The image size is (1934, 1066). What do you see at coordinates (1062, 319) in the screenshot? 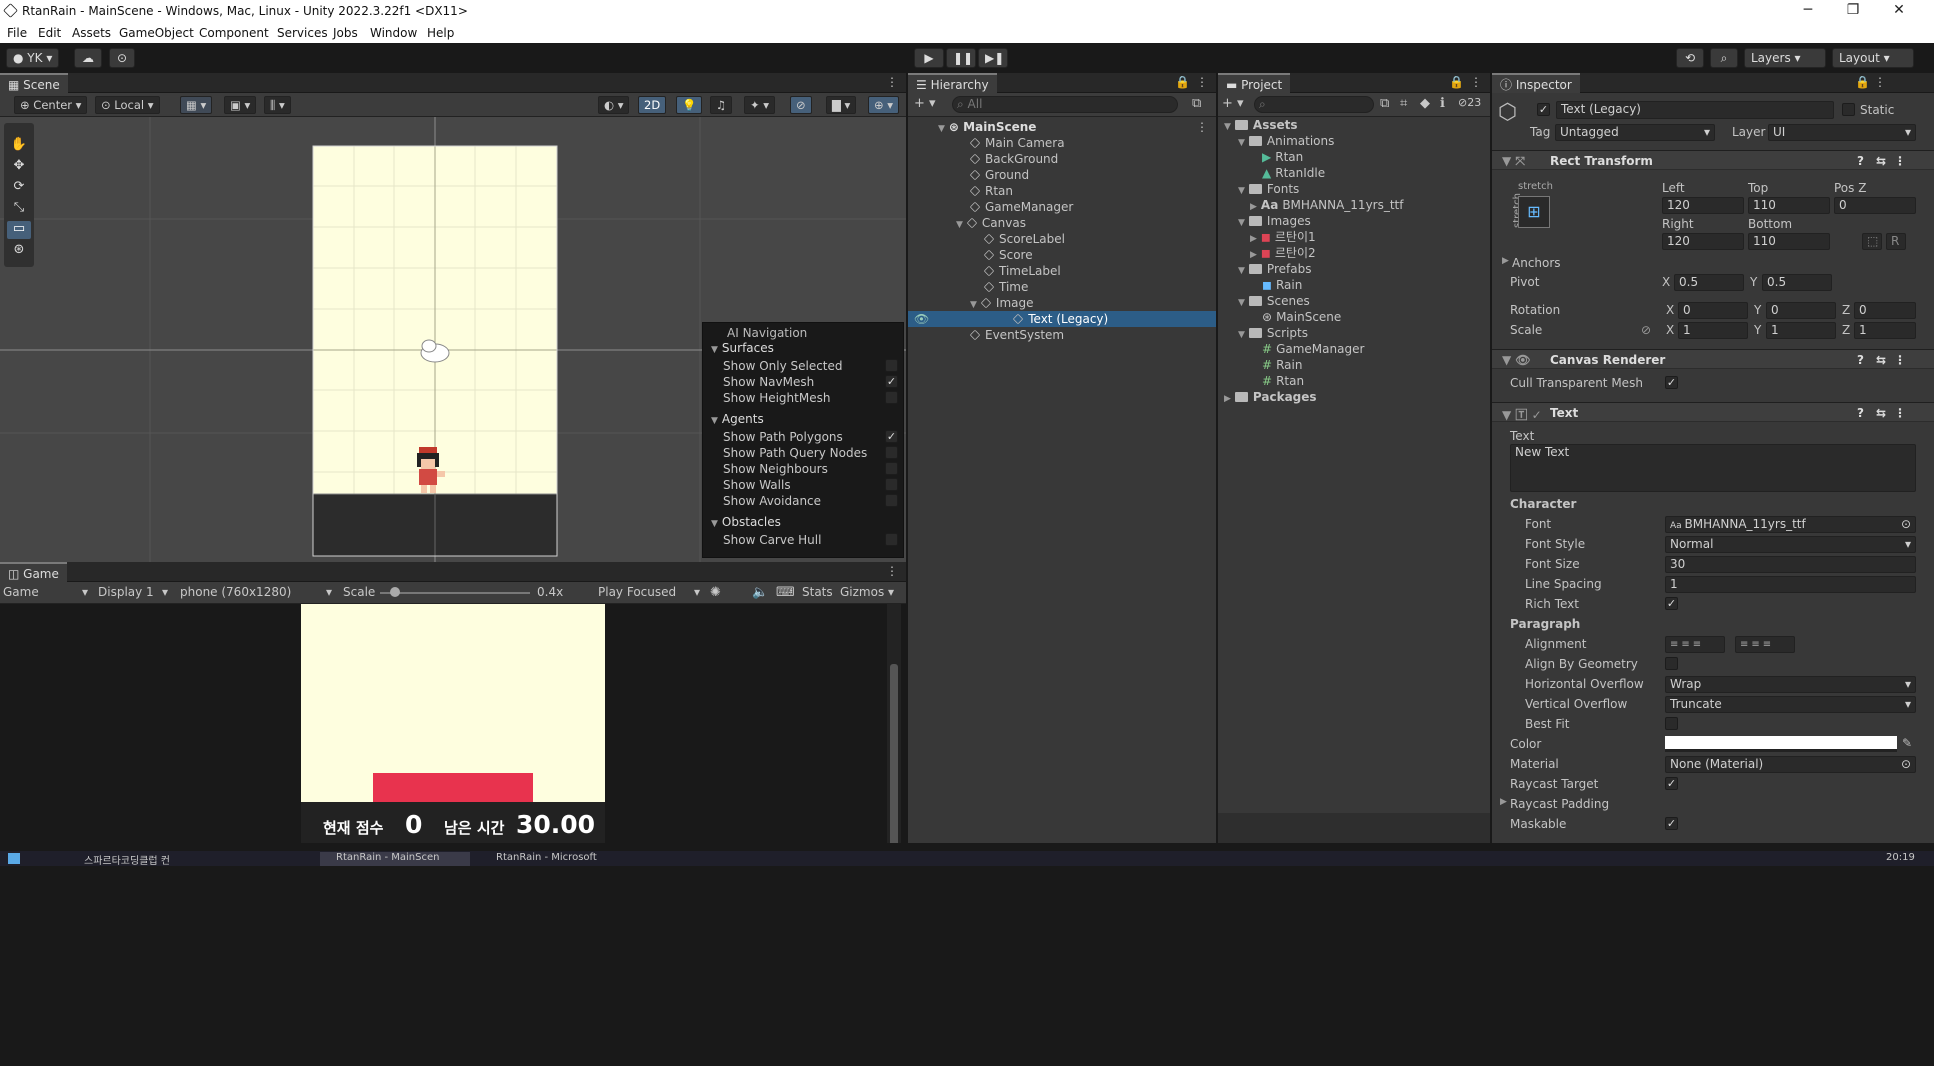
I see `hierarchy-item-selected: 👁 Text (Legacy)` at bounding box center [1062, 319].